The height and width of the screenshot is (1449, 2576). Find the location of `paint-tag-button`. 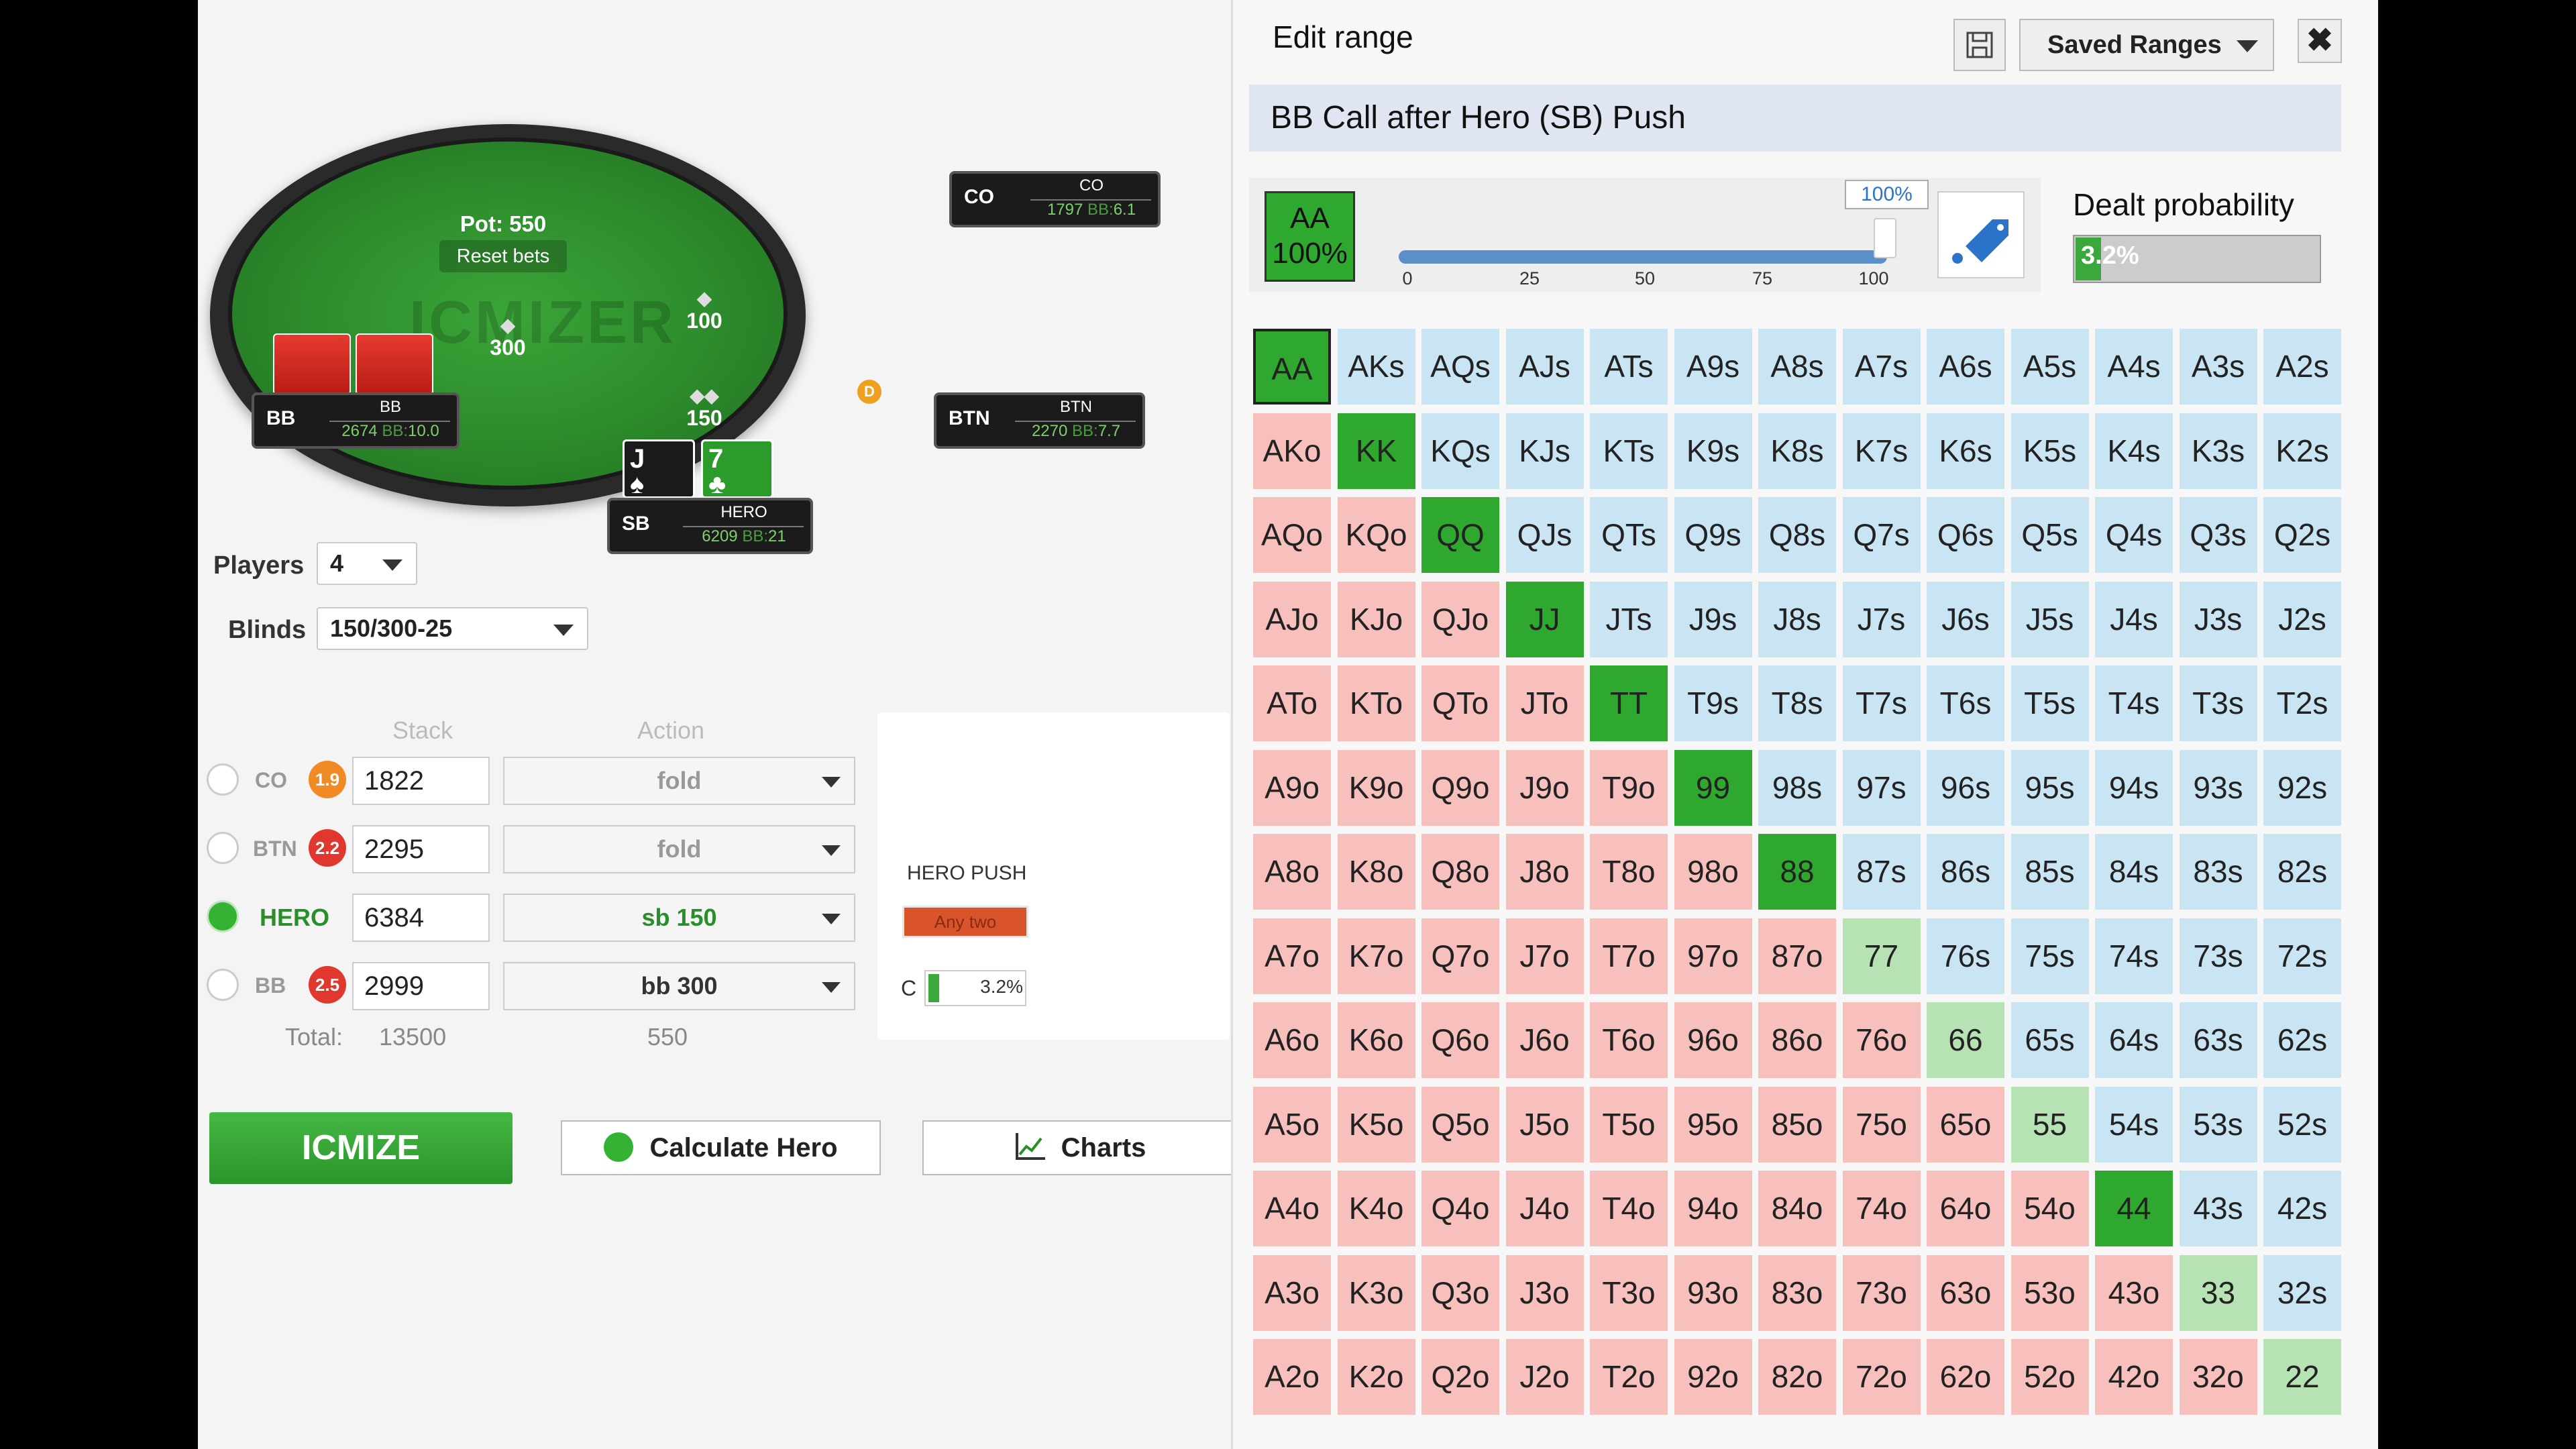

paint-tag-button is located at coordinates (1981, 234).